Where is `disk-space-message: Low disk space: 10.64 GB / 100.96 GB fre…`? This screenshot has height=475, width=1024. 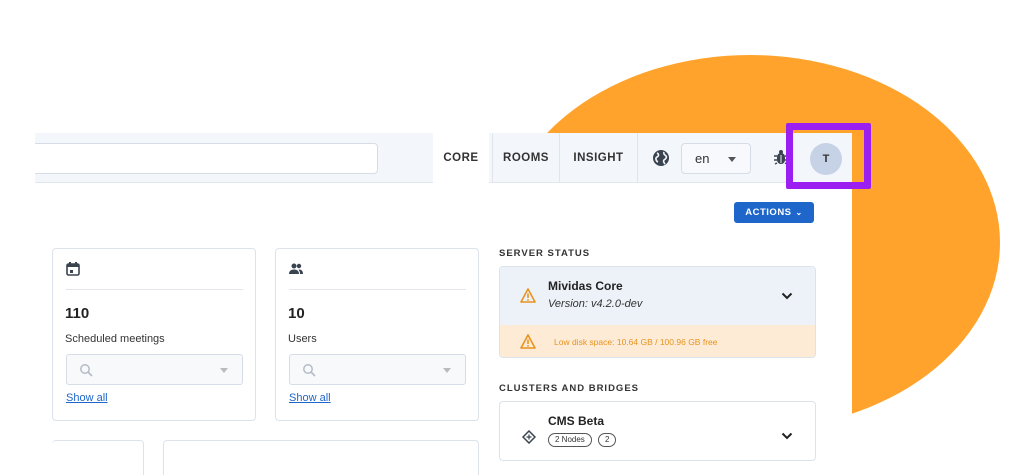
disk-space-message: Low disk space: 10.64 GB / 100.96 GB fre… is located at coordinates (636, 342).